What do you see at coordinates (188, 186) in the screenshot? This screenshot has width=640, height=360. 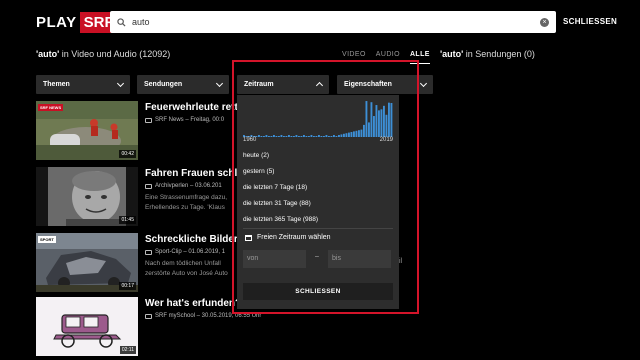 I see `item-meta-text: Archivperlen – 03.06.201` at bounding box center [188, 186].